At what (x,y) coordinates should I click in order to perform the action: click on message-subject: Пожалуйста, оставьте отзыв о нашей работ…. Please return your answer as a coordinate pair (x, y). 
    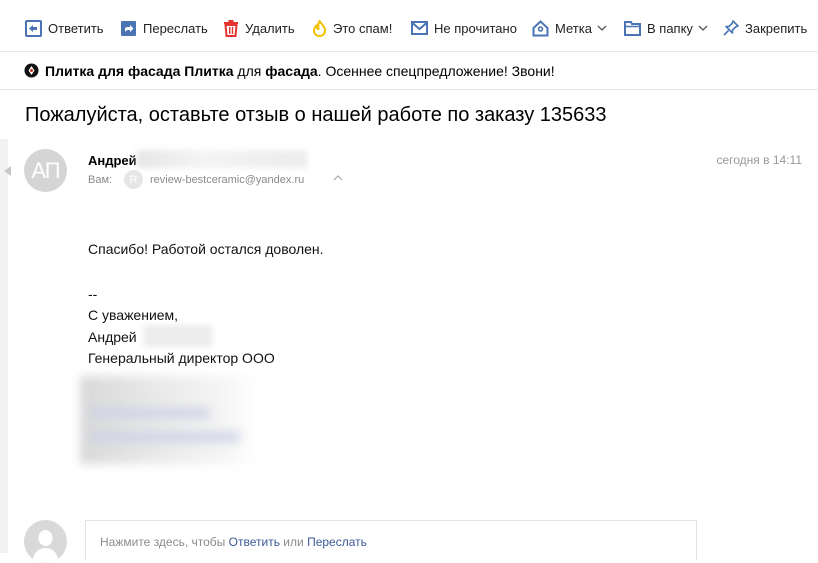
    Looking at the image, I should click on (316, 115).